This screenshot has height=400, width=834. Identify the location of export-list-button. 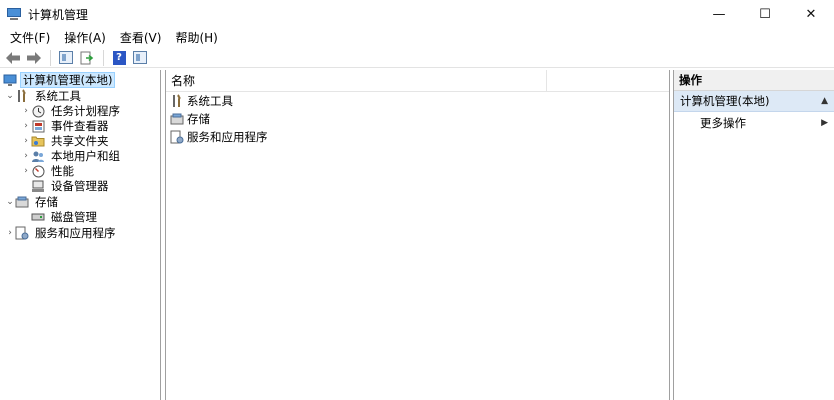
(87, 58).